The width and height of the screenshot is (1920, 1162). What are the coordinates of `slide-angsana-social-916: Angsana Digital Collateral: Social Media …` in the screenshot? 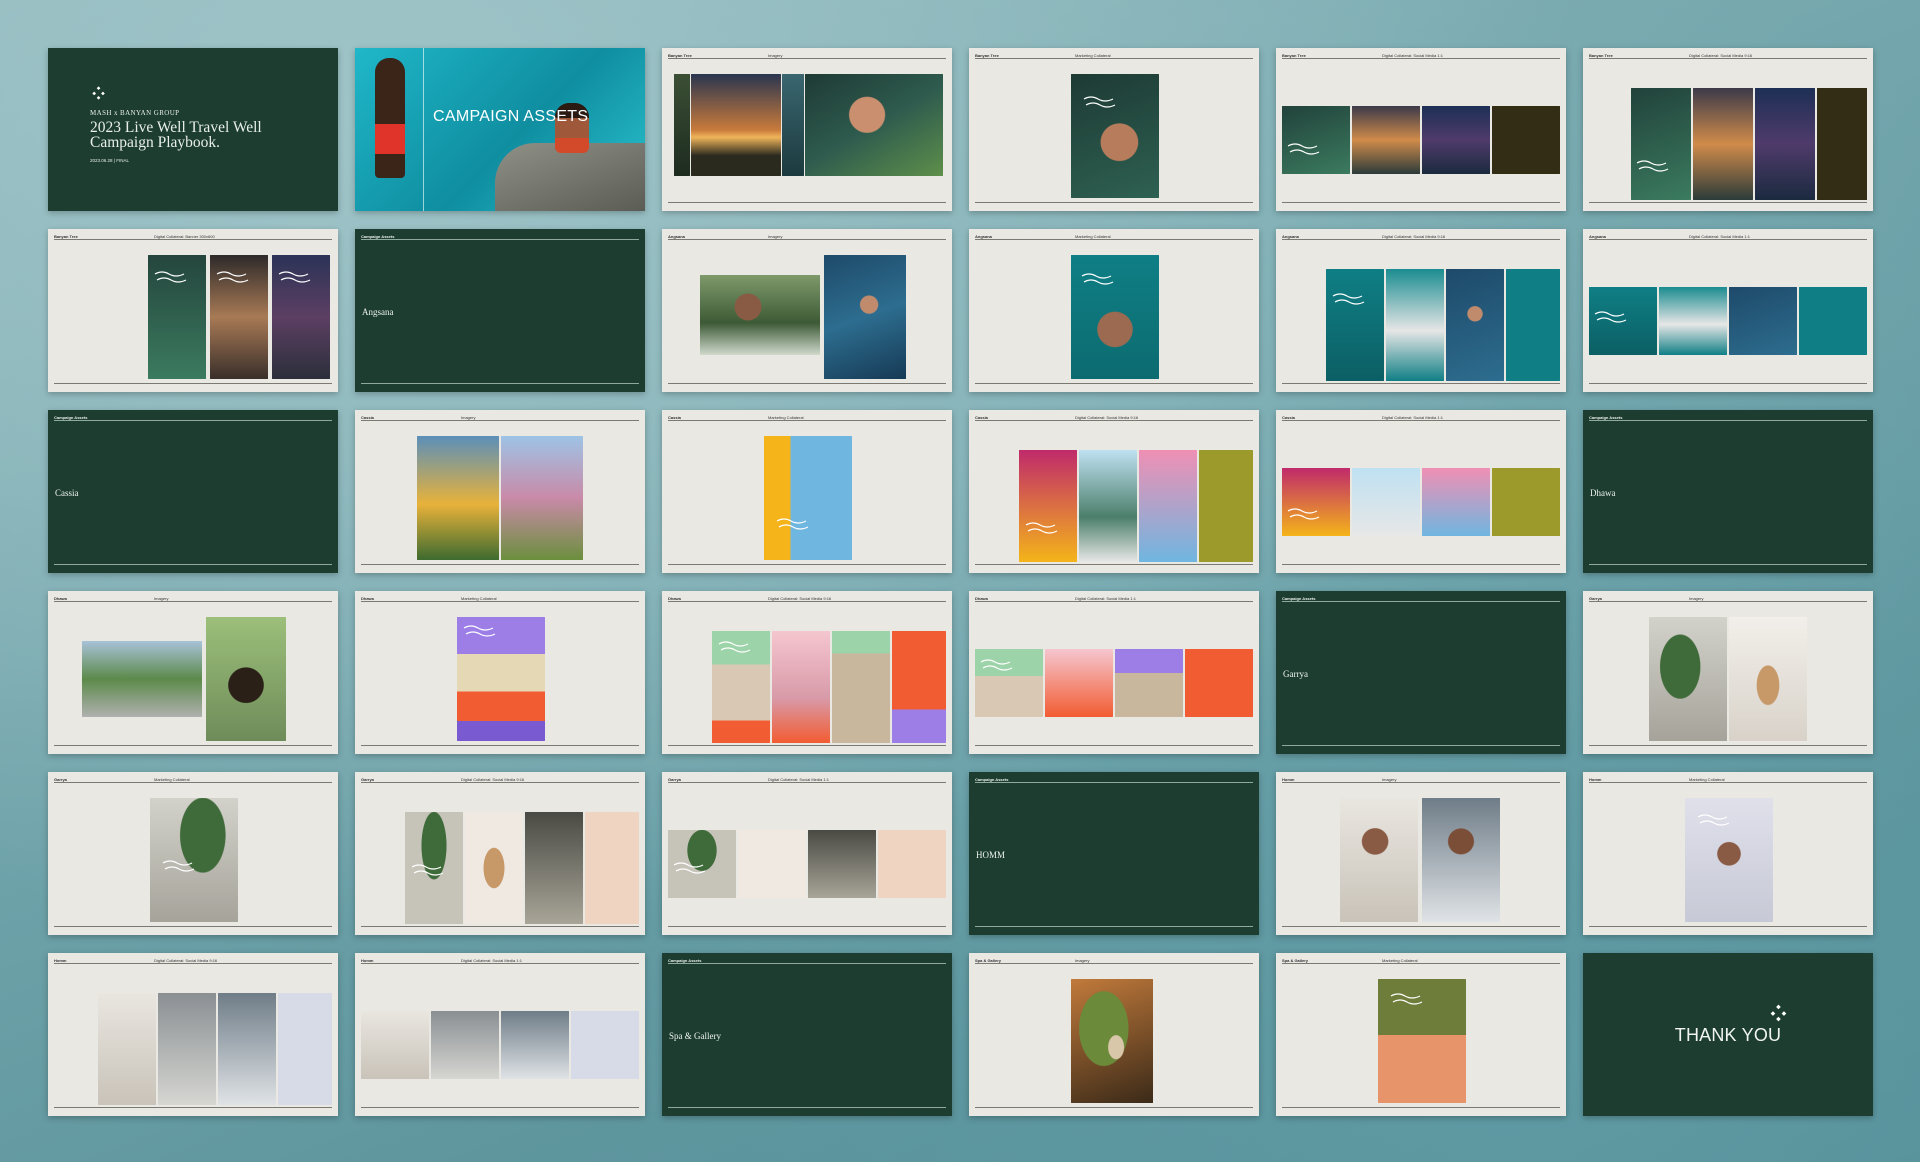 It's located at (1421, 310).